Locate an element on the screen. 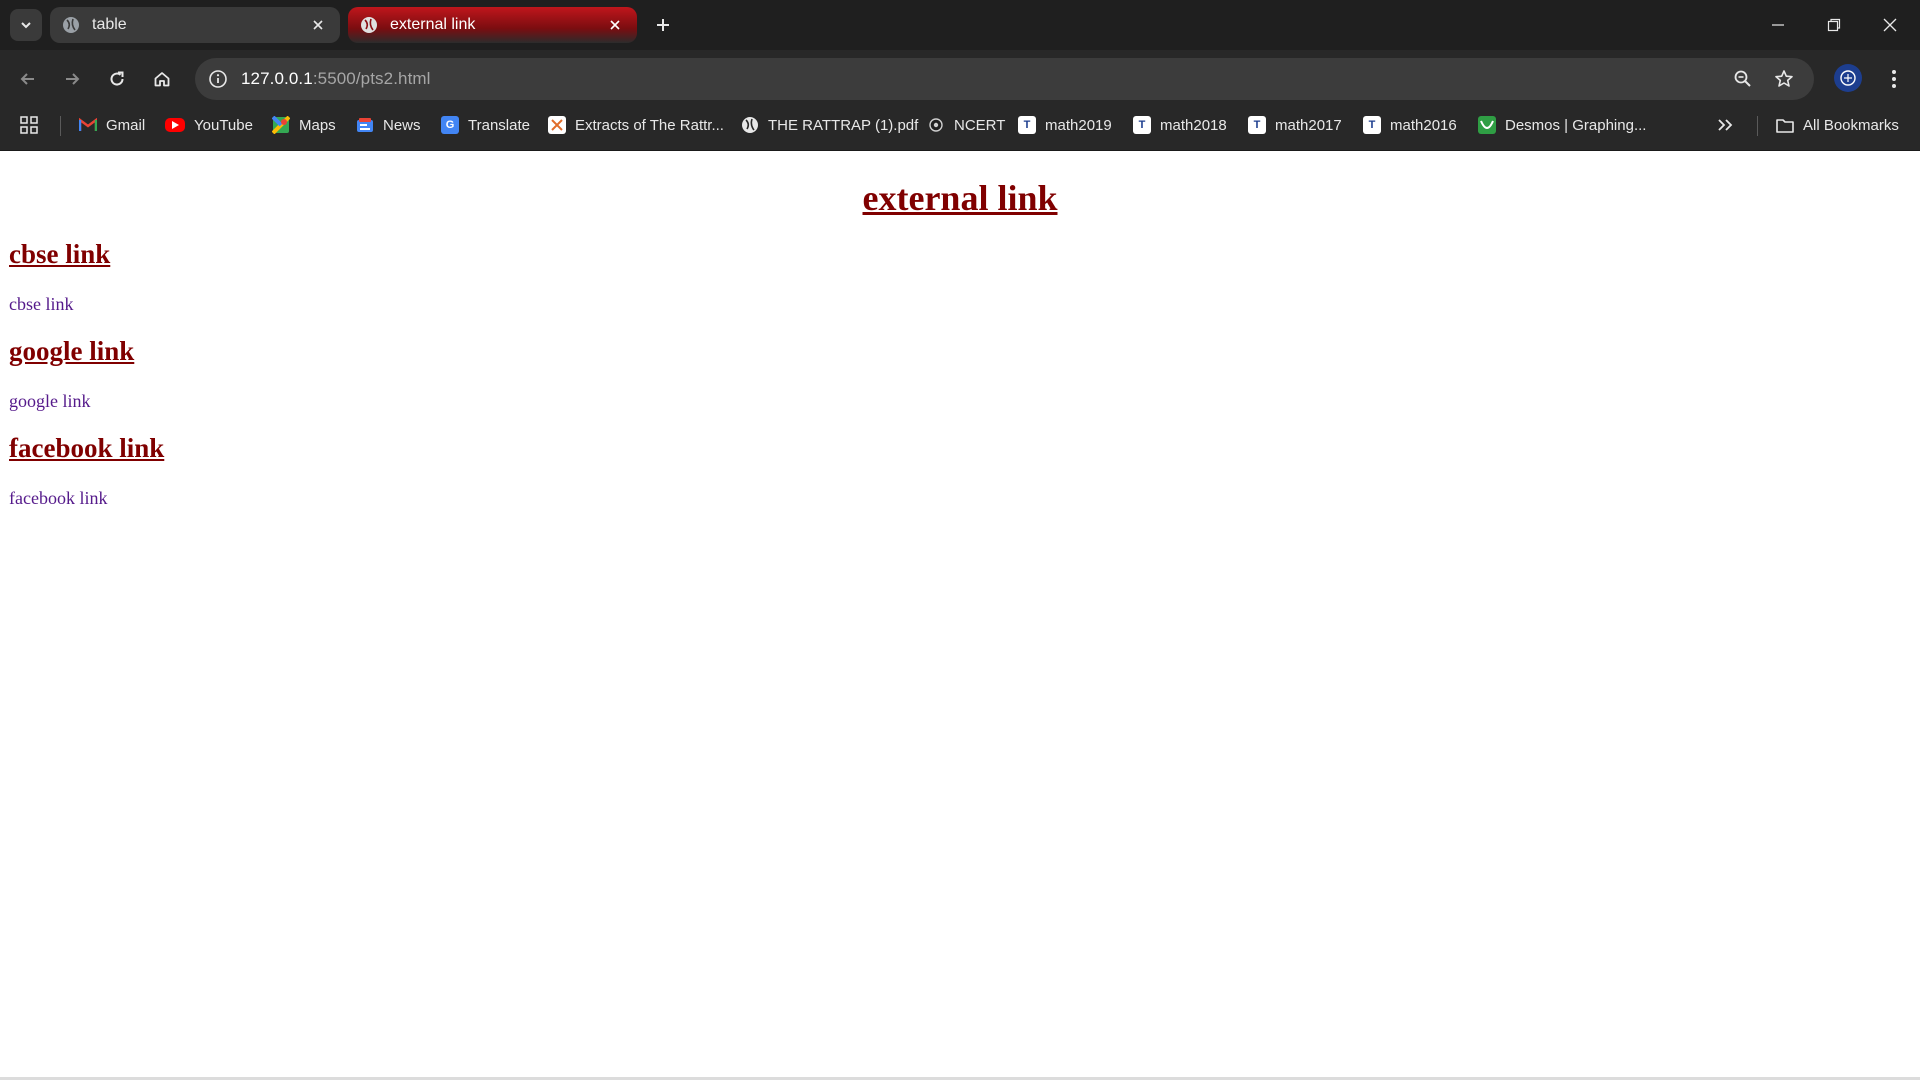 This screenshot has height=1080, width=1920. address-bar: 127.0.0.1:5500/pts2.html is located at coordinates (1004, 79).